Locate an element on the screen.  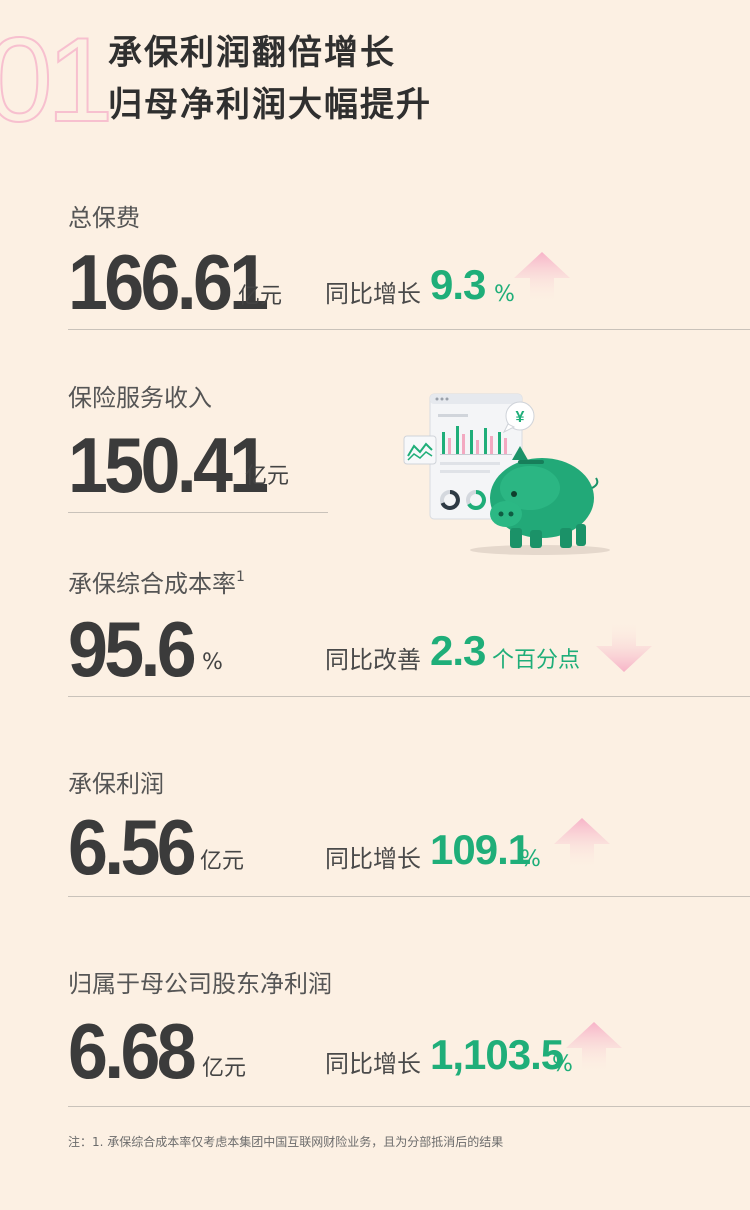
piggy-bank-report-illustration: ¥ is located at coordinates (506, 474).